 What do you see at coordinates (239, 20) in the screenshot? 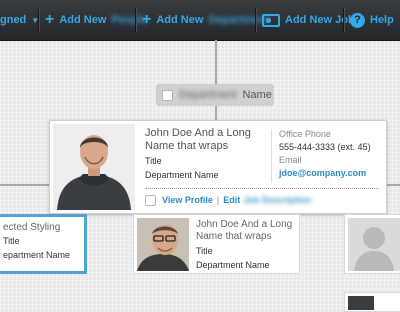
I see `add-dept-blurred-label: Department` at bounding box center [239, 20].